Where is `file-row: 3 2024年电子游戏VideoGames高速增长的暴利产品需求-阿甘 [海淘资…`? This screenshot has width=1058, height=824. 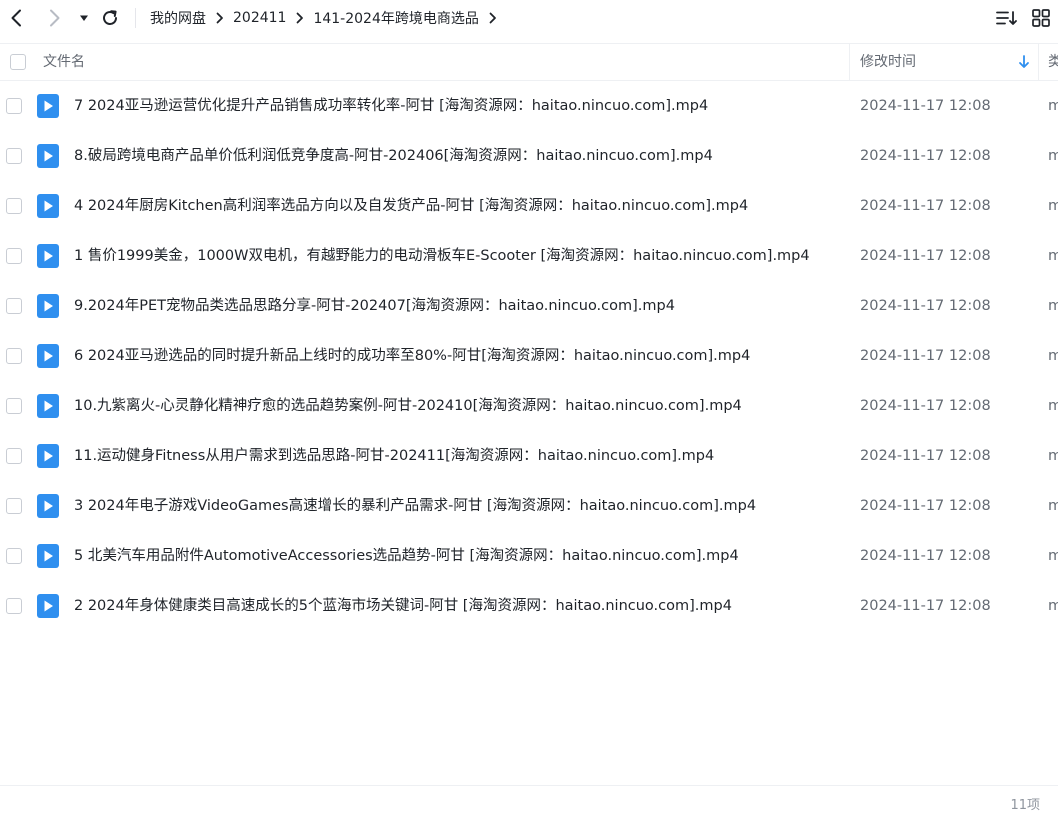
file-row: 3 2024年电子游戏VideoGames高速增长的暴利产品需求-阿甘 [海淘资… is located at coordinates (529, 506).